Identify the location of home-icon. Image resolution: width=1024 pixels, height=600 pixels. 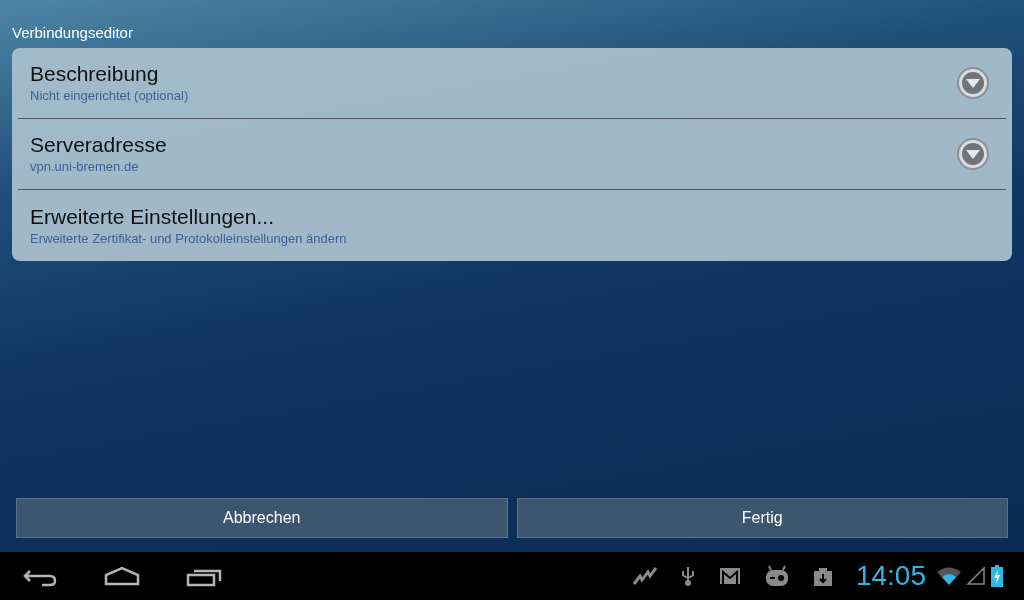
(122, 576).